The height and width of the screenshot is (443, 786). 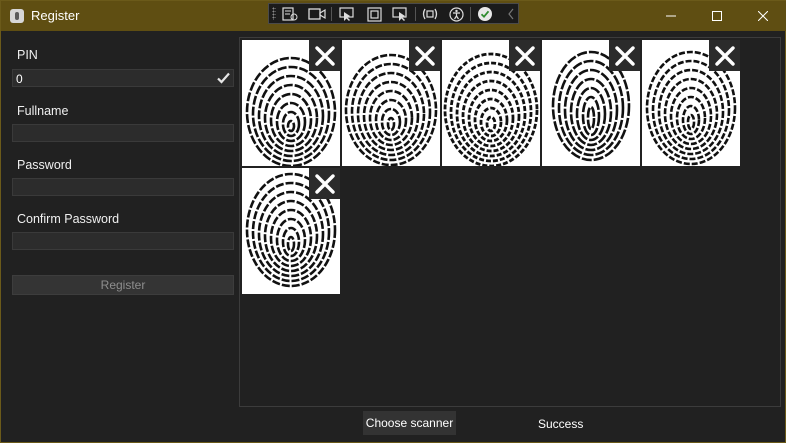 I want to click on video-icon, so click(x=317, y=14).